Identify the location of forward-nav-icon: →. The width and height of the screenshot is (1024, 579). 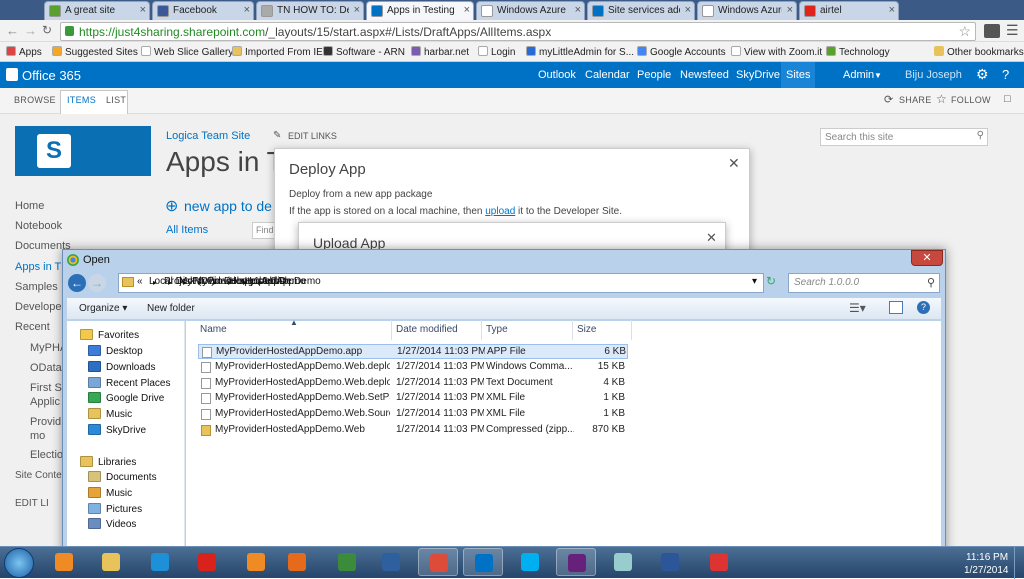
(97, 283).